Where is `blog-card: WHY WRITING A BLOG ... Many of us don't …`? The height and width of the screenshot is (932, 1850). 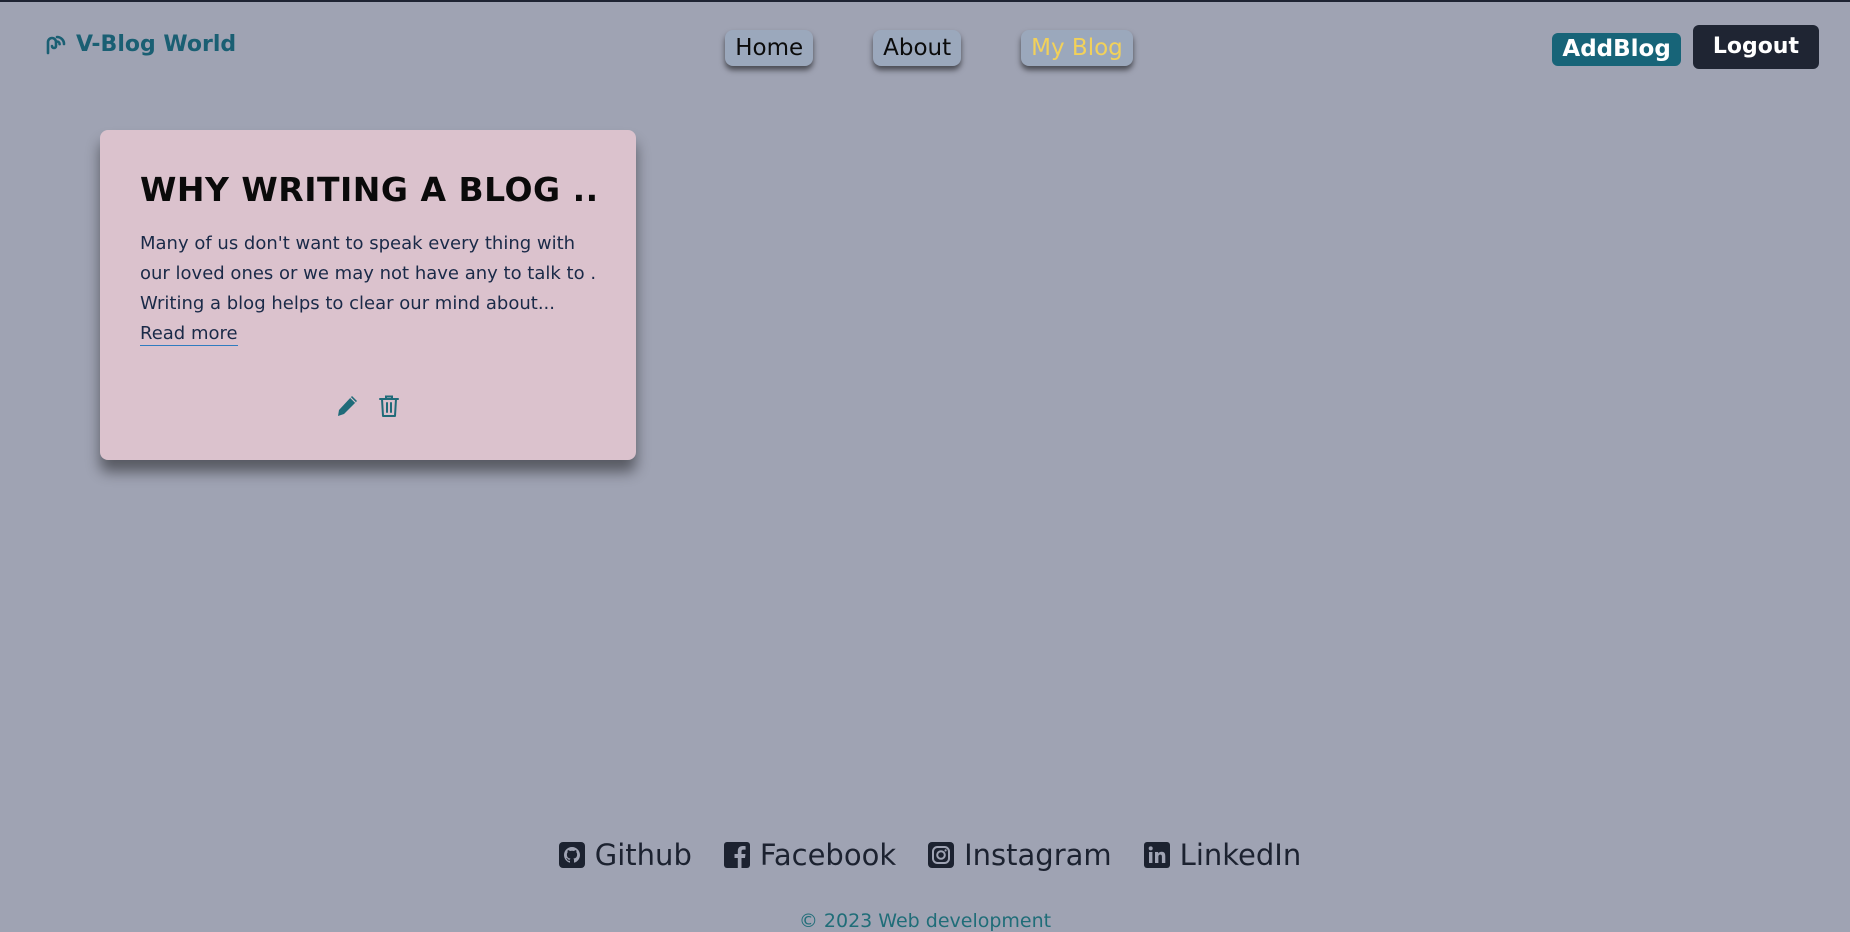 blog-card: WHY WRITING A BLOG ... Many of us don't … is located at coordinates (368, 295).